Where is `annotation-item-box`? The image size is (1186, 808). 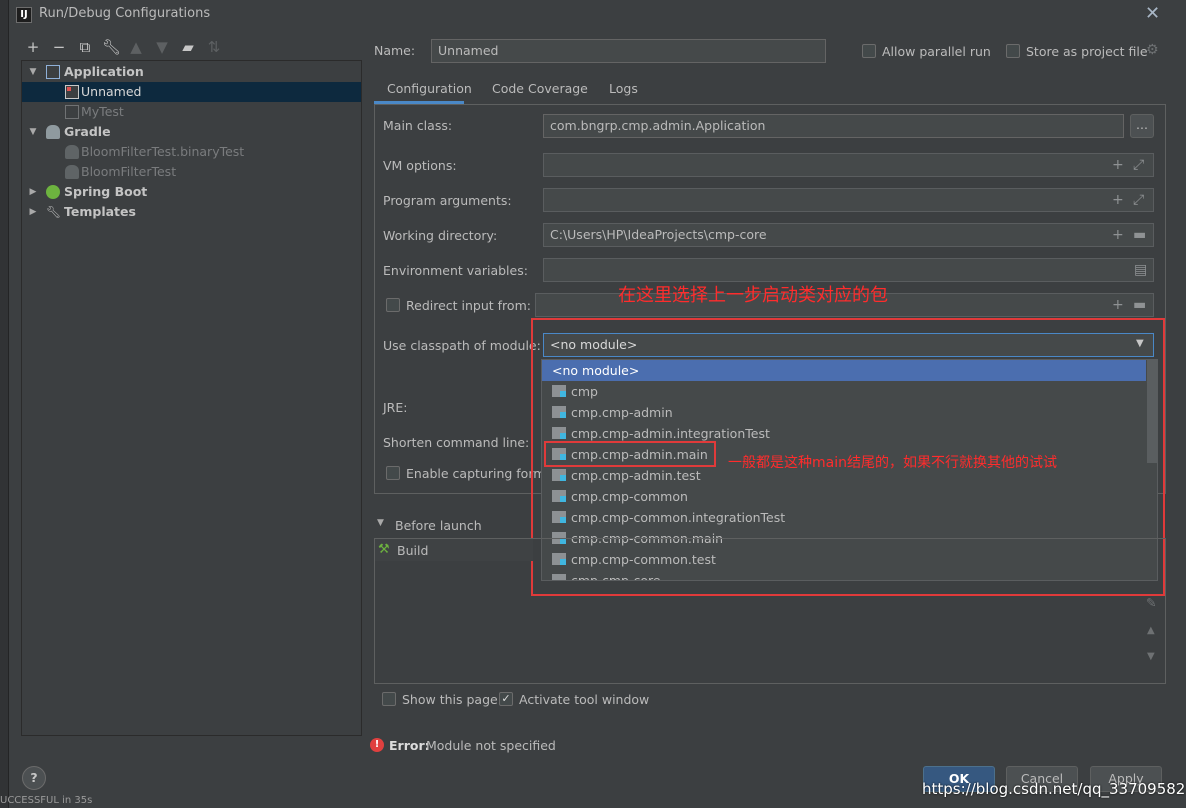 annotation-item-box is located at coordinates (630, 454).